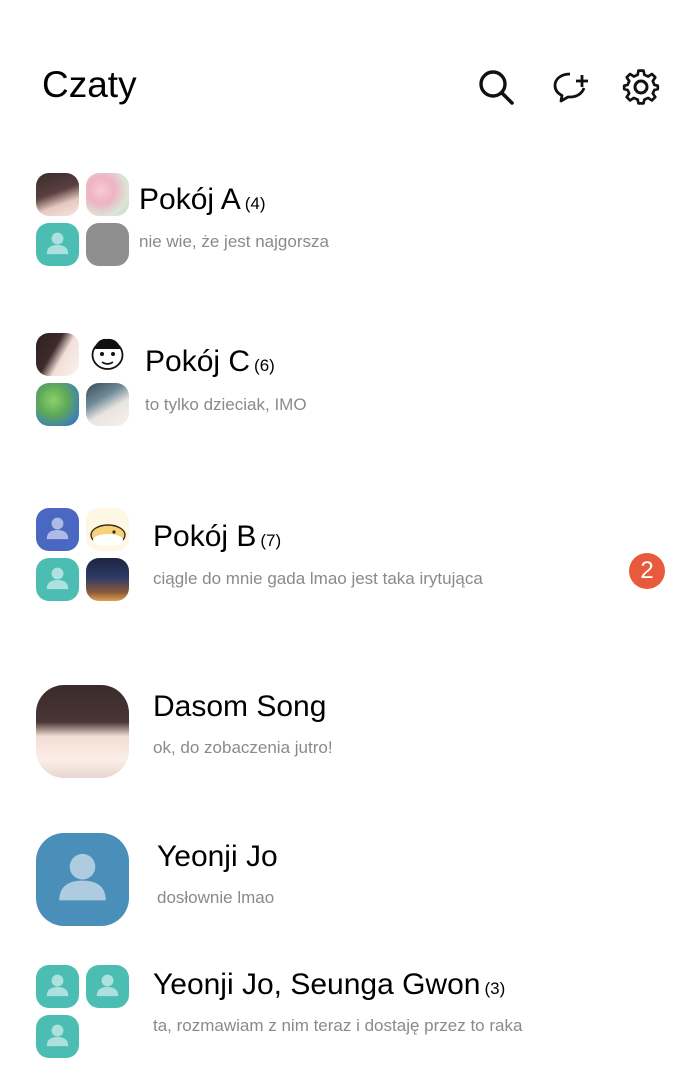 The image size is (700, 1080). I want to click on page-title: Czaty, so click(89, 84).